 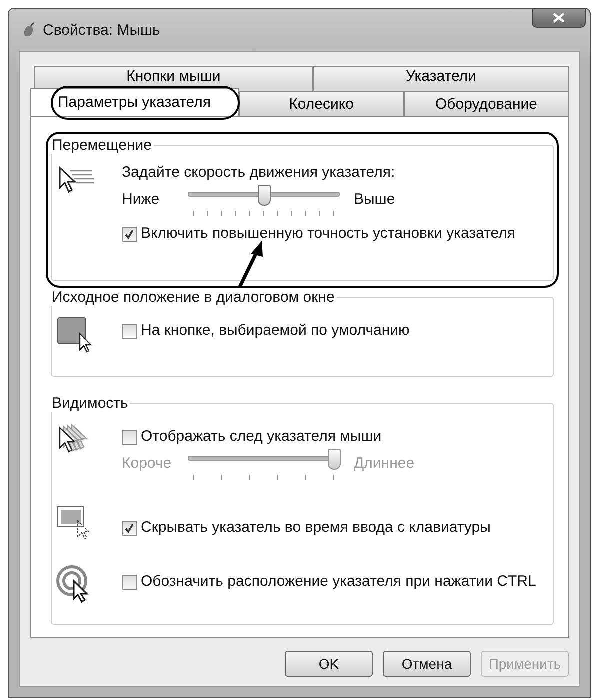 What do you see at coordinates (375, 199) in the screenshot?
I see `slider-max-label: Выше` at bounding box center [375, 199].